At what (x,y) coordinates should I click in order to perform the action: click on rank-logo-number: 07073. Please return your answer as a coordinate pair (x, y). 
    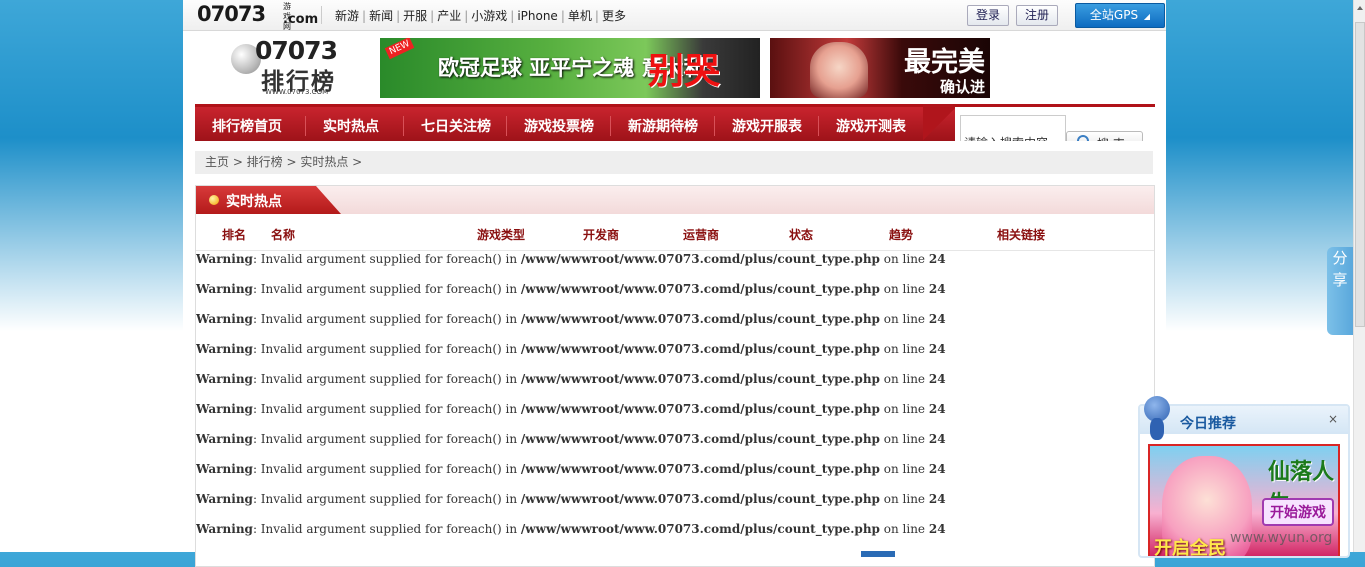
    Looking at the image, I should click on (296, 50).